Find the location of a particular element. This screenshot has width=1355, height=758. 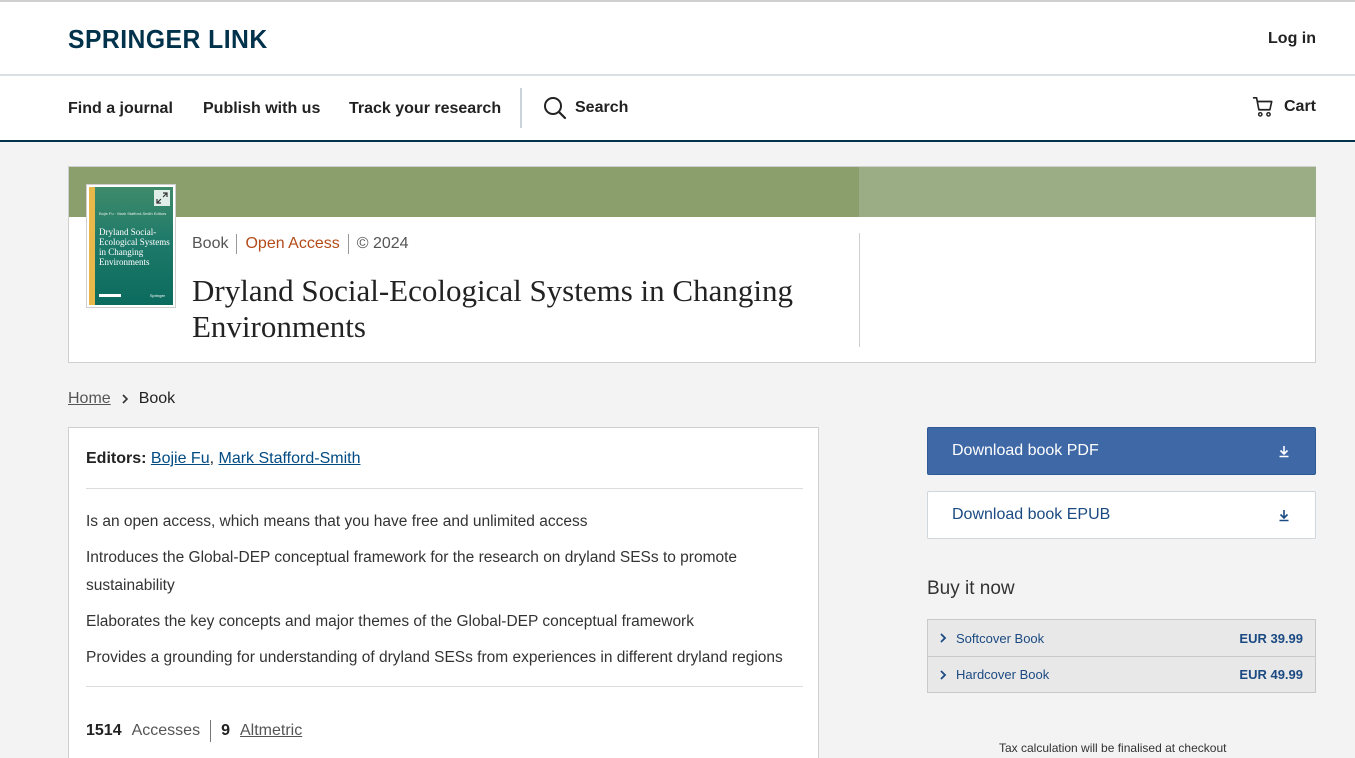

book-meta: Book Open Access © 2024 is located at coordinates (300, 244).